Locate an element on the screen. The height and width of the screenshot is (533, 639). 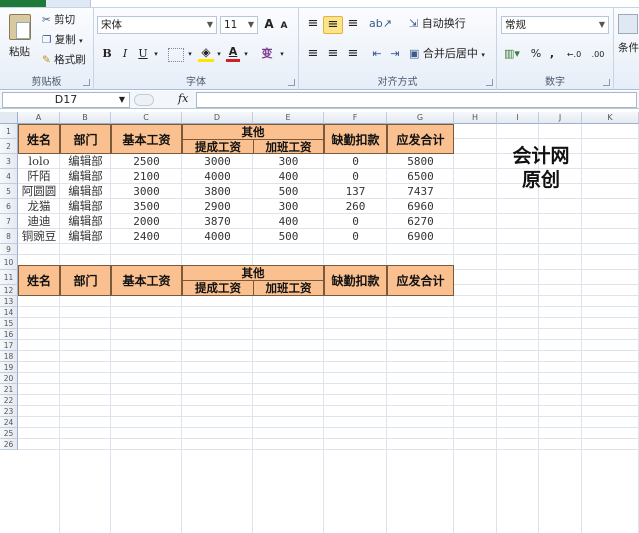
row-header-7: 7 is located at coordinates (9, 221).